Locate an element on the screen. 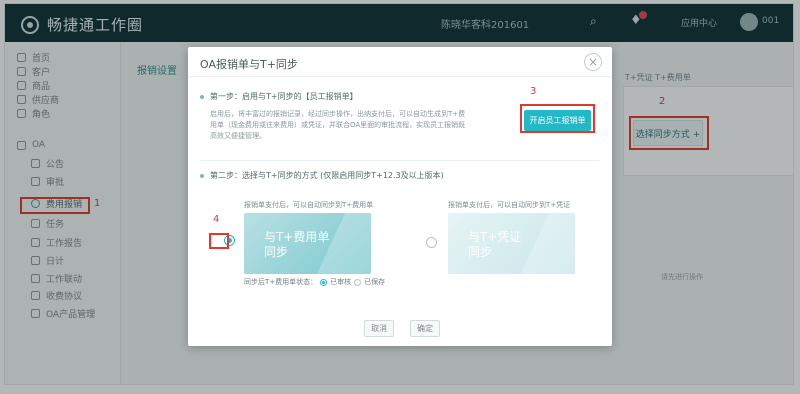 This screenshot has width=800, height=394. sync-voucher-card: 与T+凭证 同步 is located at coordinates (511, 243).